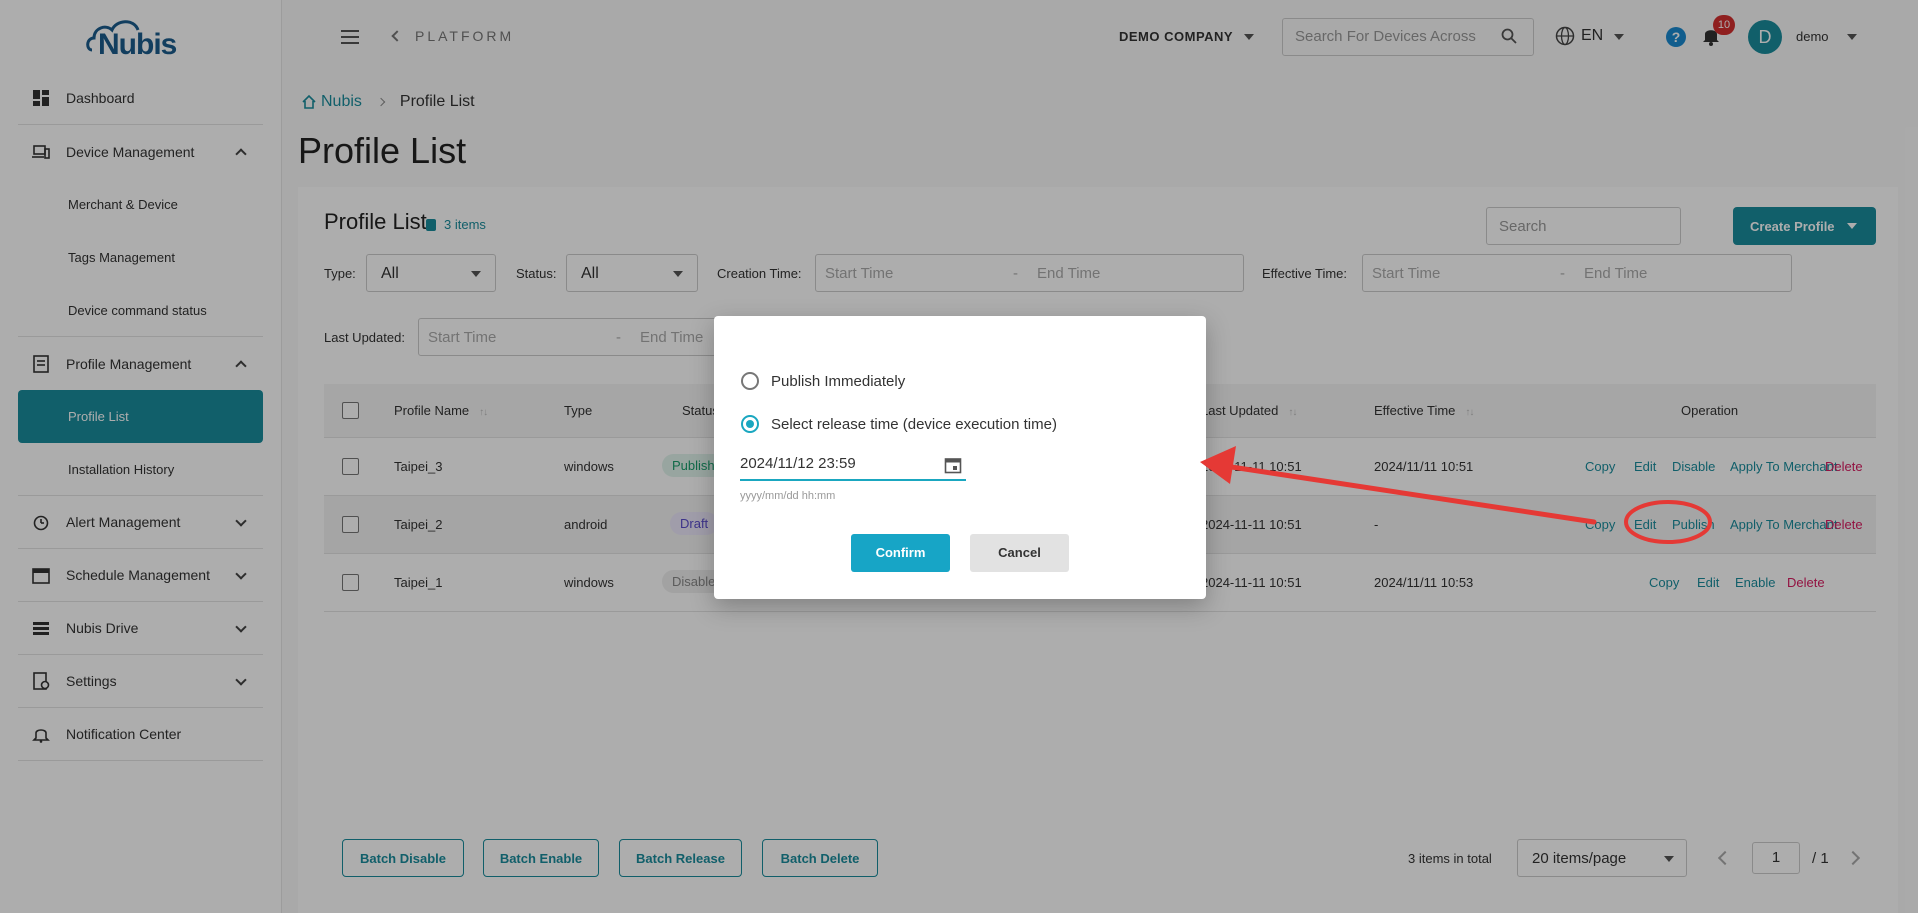 The width and height of the screenshot is (1918, 913). I want to click on calendar-picker-icon, so click(953, 465).